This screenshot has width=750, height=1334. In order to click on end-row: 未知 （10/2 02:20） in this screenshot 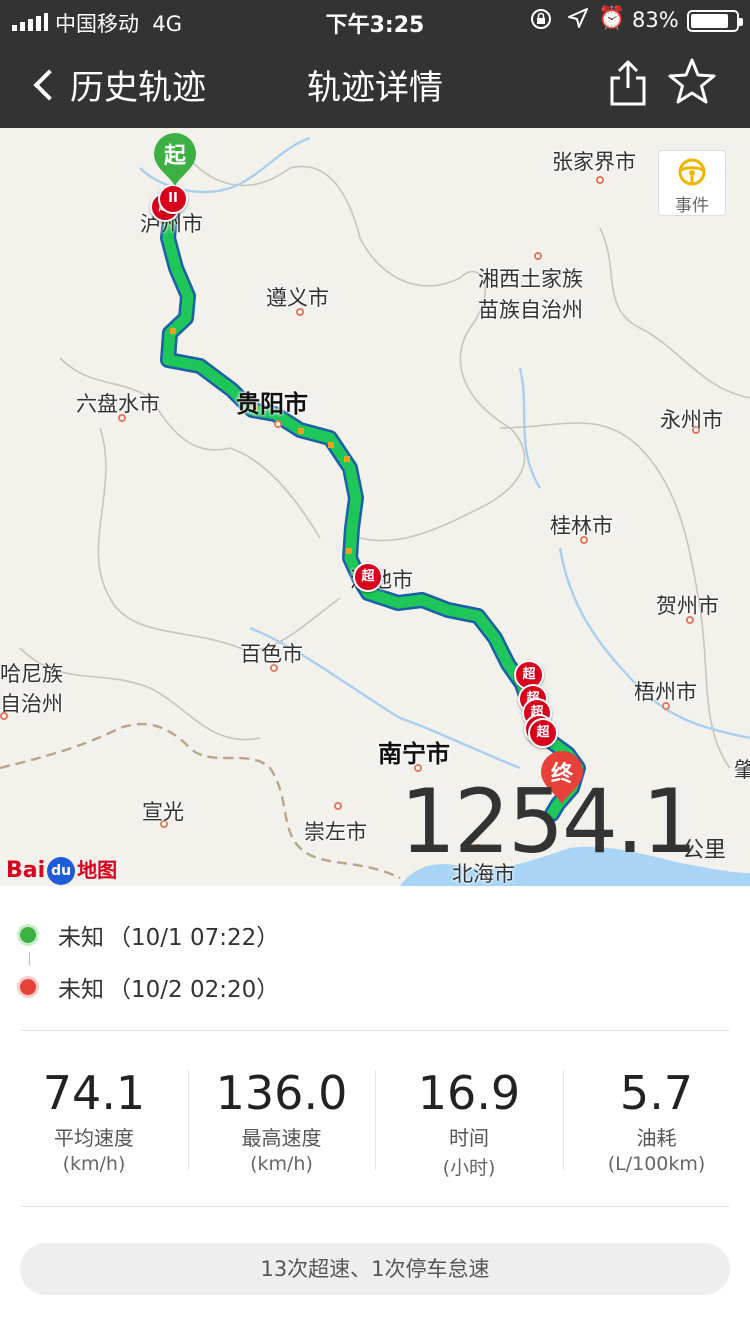, I will do `click(149, 987)`.